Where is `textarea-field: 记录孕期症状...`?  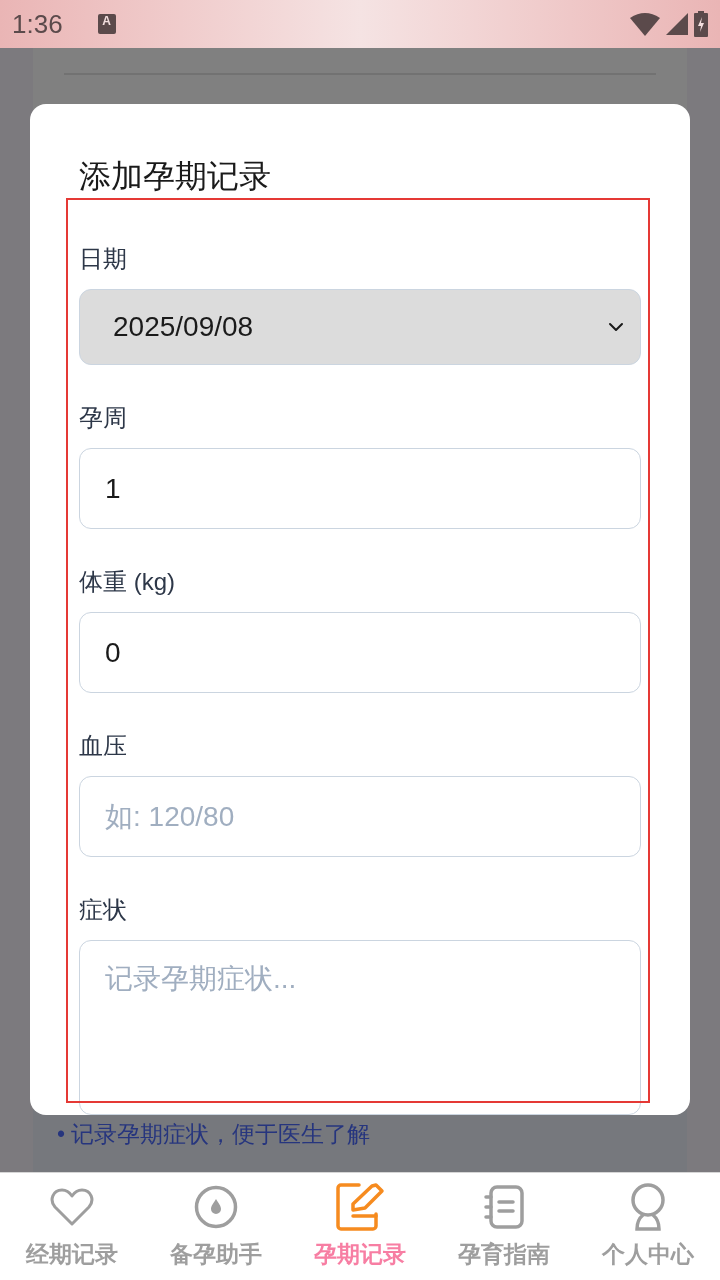
textarea-field: 记录孕期症状... is located at coordinates (360, 1027).